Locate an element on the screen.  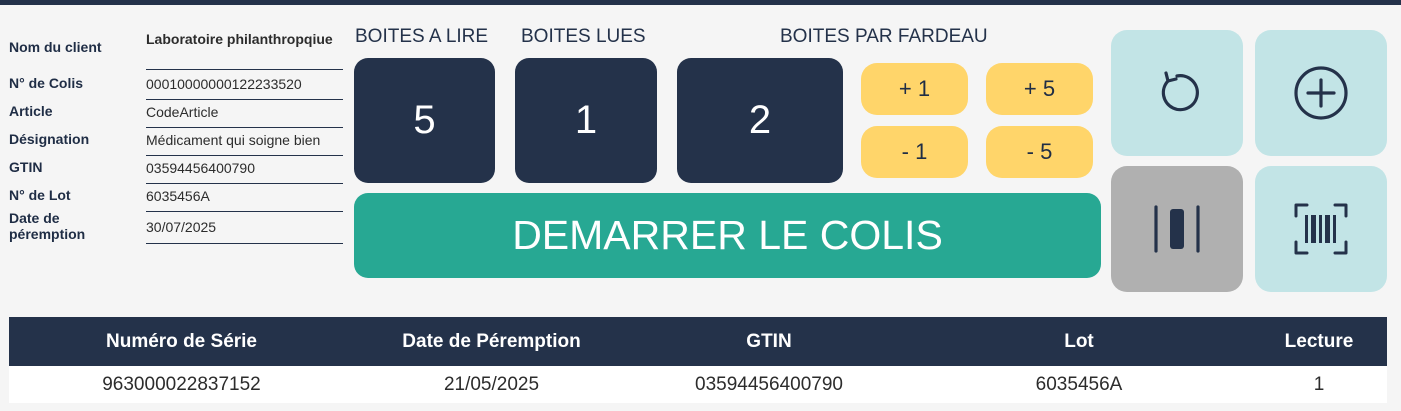
info-value-lot: 6035456A is located at coordinates (244, 200).